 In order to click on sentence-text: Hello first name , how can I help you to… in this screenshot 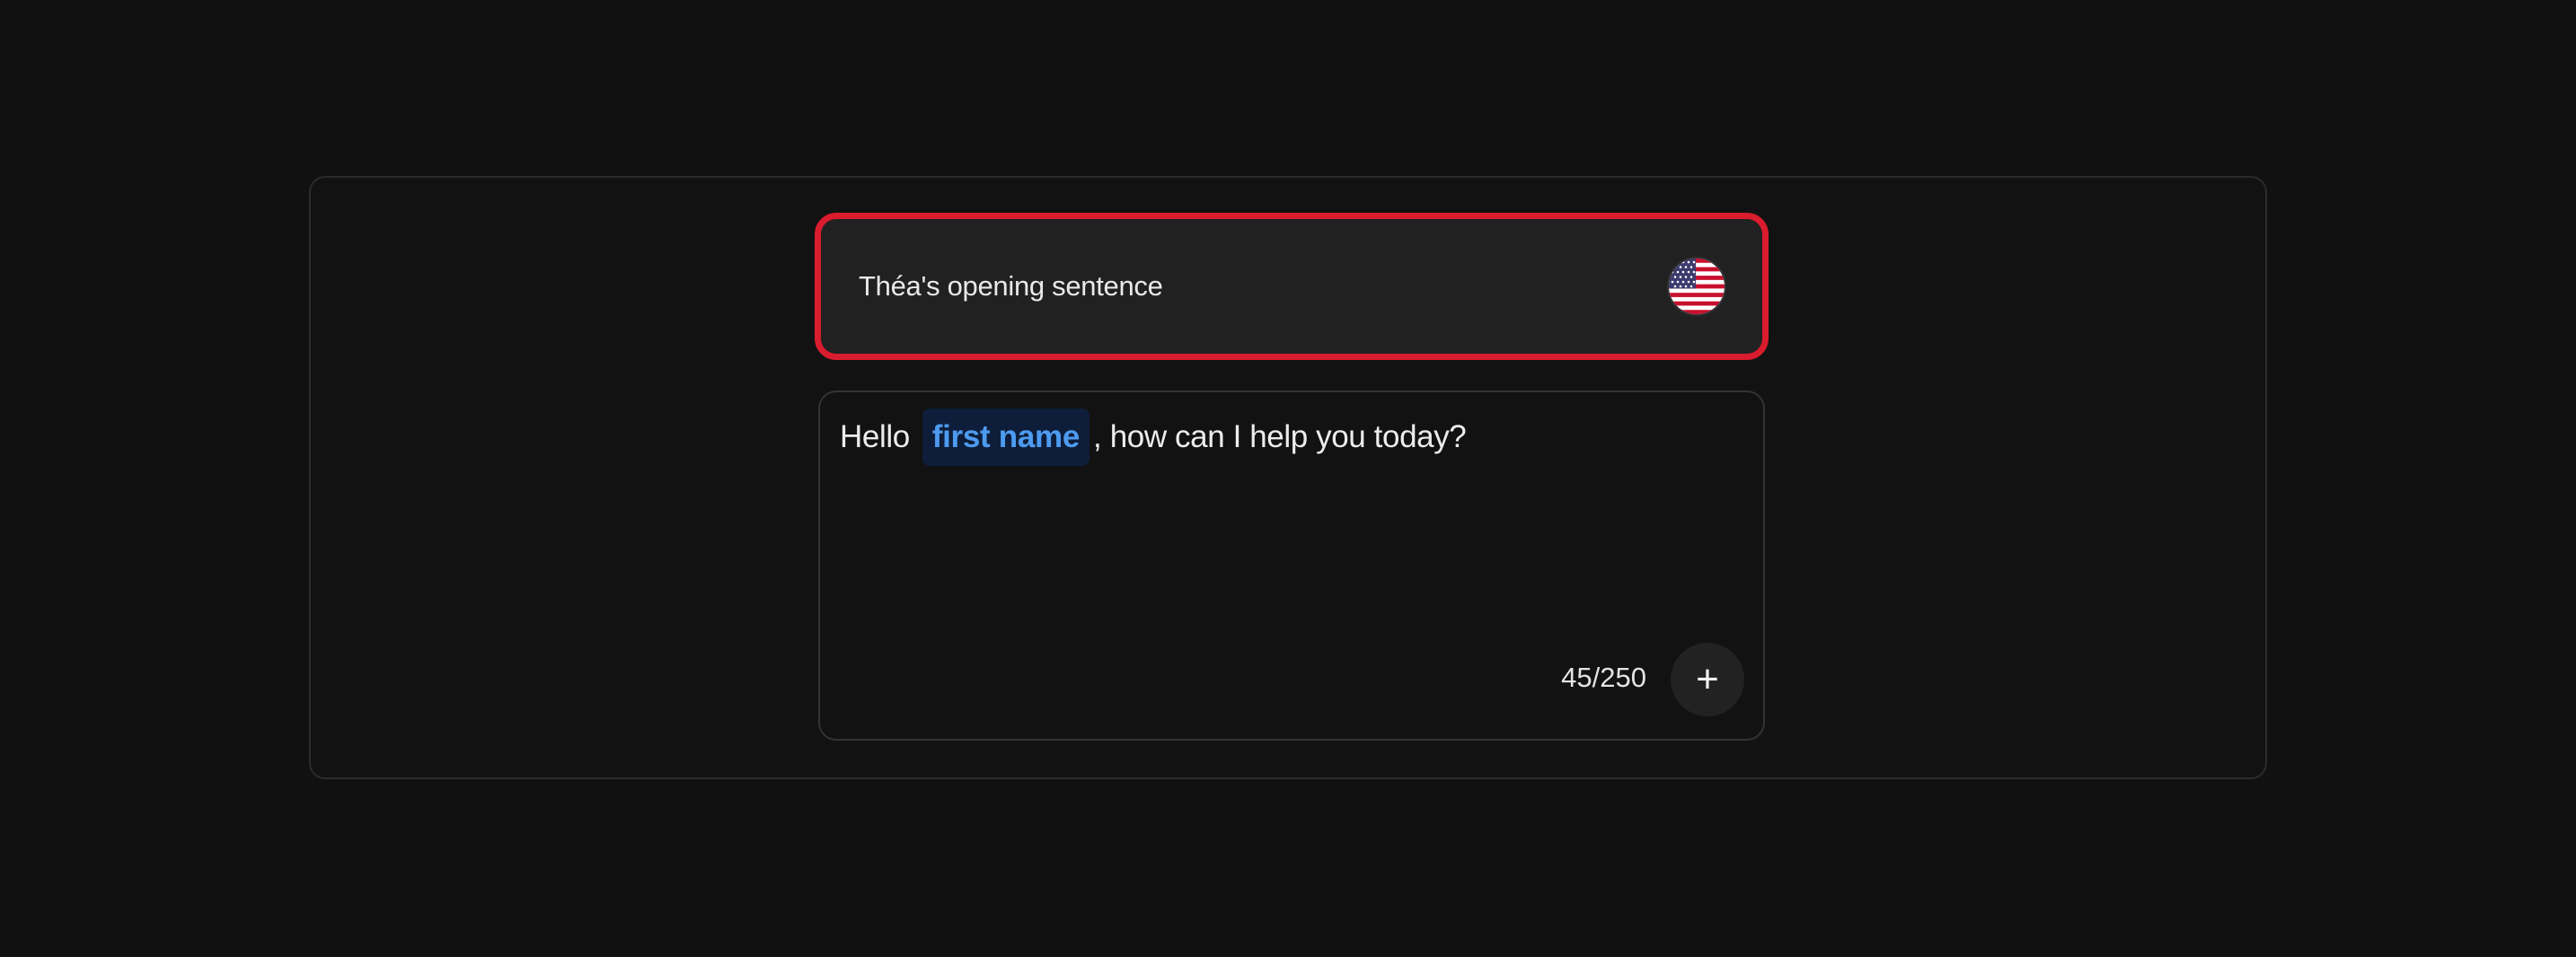, I will do `click(1153, 437)`.